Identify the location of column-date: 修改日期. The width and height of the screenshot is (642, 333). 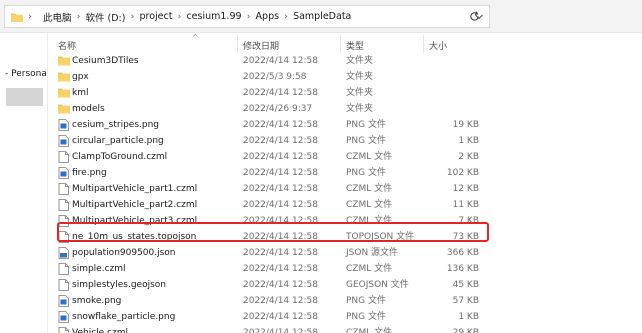
(261, 45).